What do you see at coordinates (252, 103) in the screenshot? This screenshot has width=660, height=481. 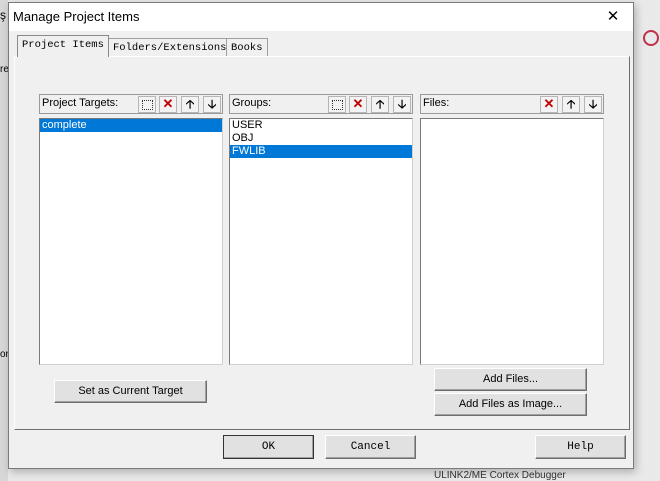 I see `groups-label: Groups:` at bounding box center [252, 103].